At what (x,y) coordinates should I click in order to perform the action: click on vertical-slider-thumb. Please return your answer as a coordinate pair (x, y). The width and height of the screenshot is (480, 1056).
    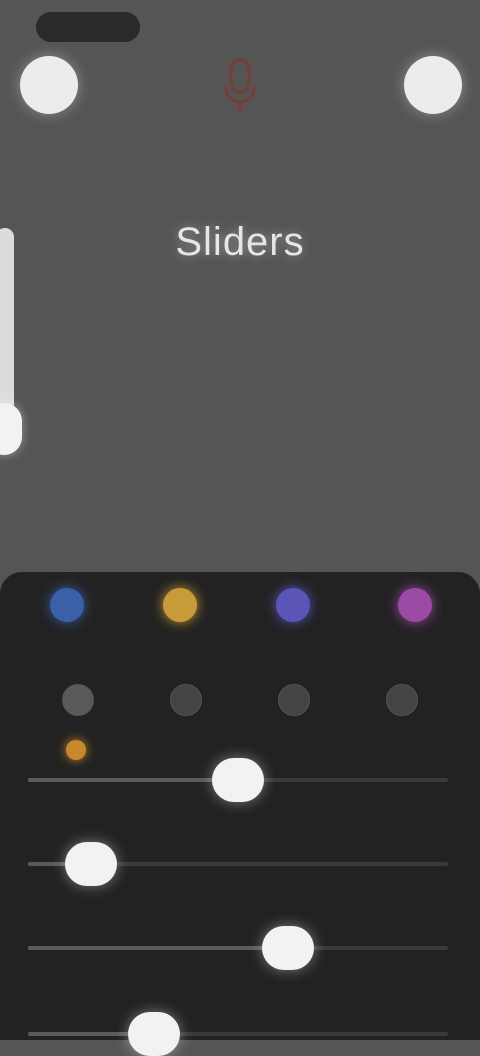
    Looking at the image, I should click on (11, 428).